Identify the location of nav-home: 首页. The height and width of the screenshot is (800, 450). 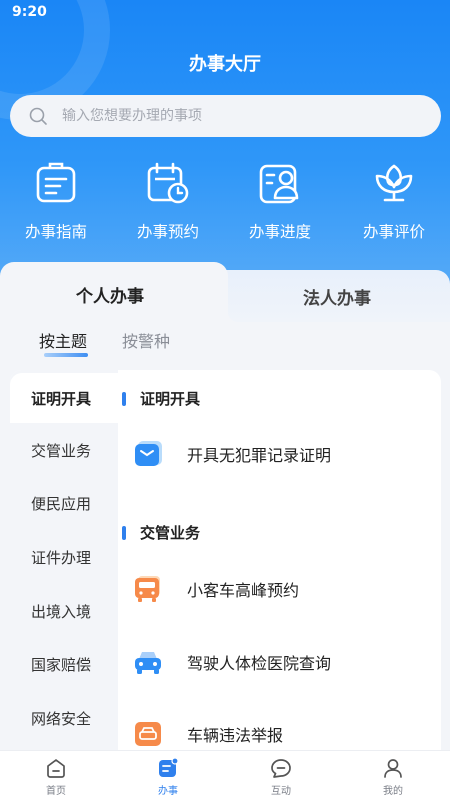
(56, 777).